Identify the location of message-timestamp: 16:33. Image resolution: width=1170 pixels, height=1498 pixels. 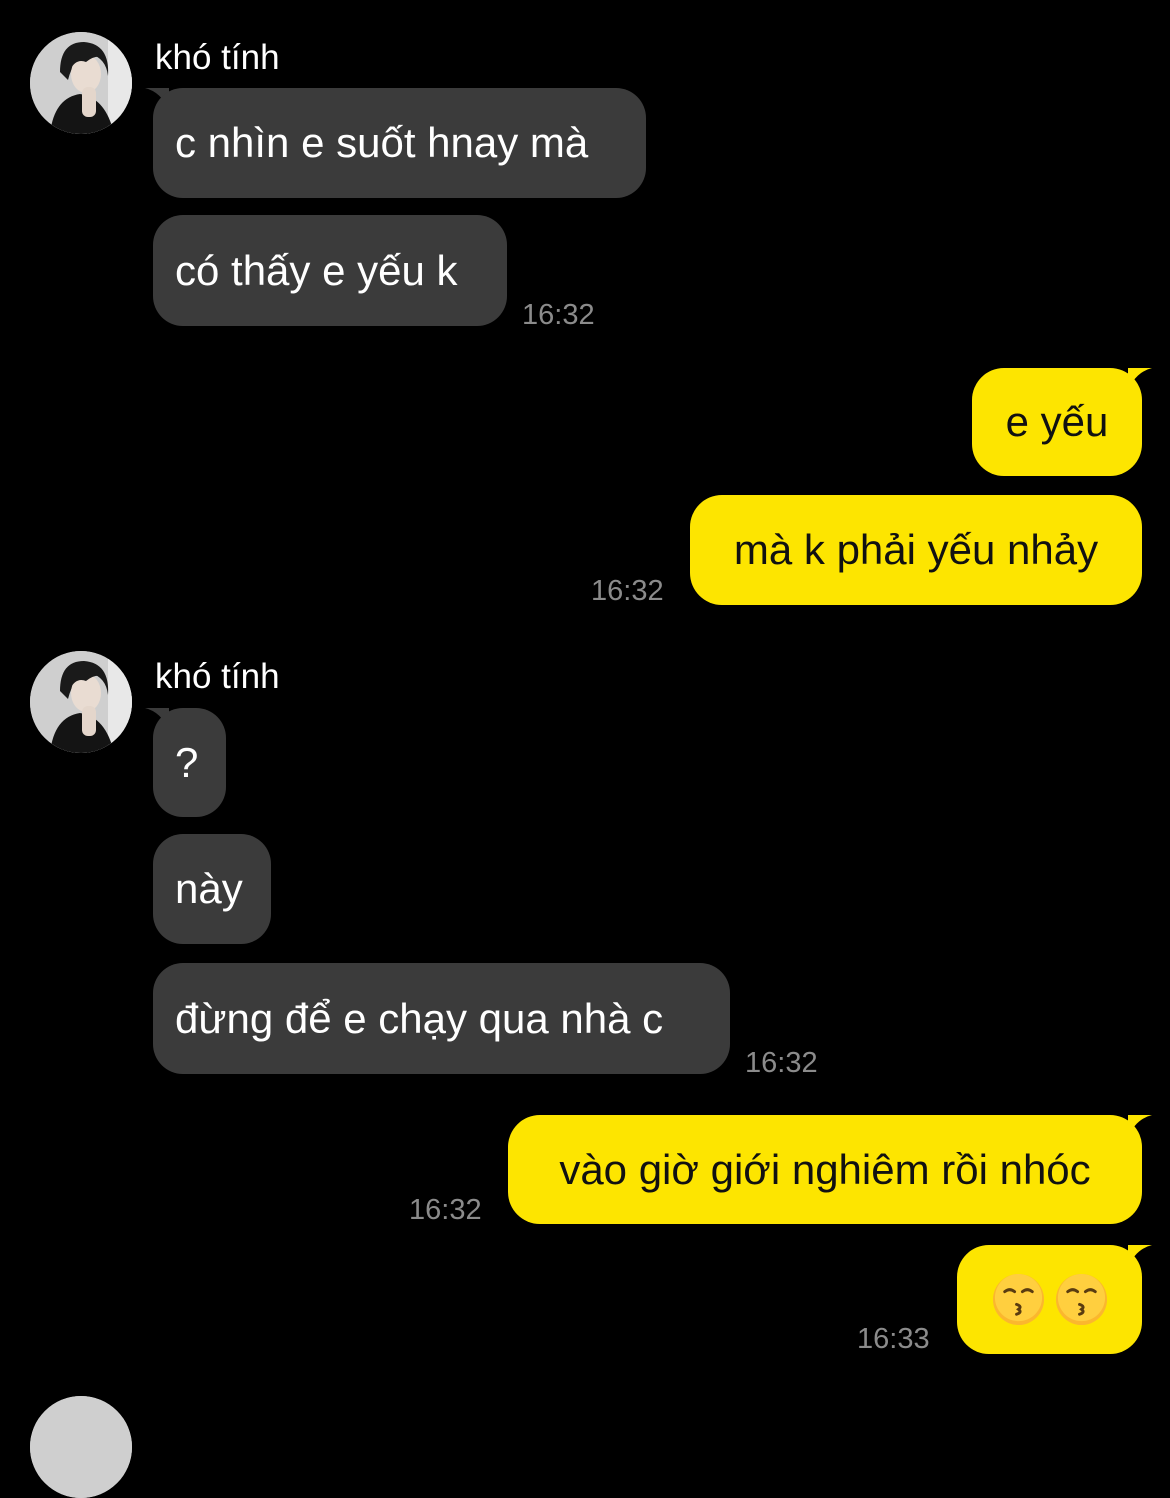
(893, 1339).